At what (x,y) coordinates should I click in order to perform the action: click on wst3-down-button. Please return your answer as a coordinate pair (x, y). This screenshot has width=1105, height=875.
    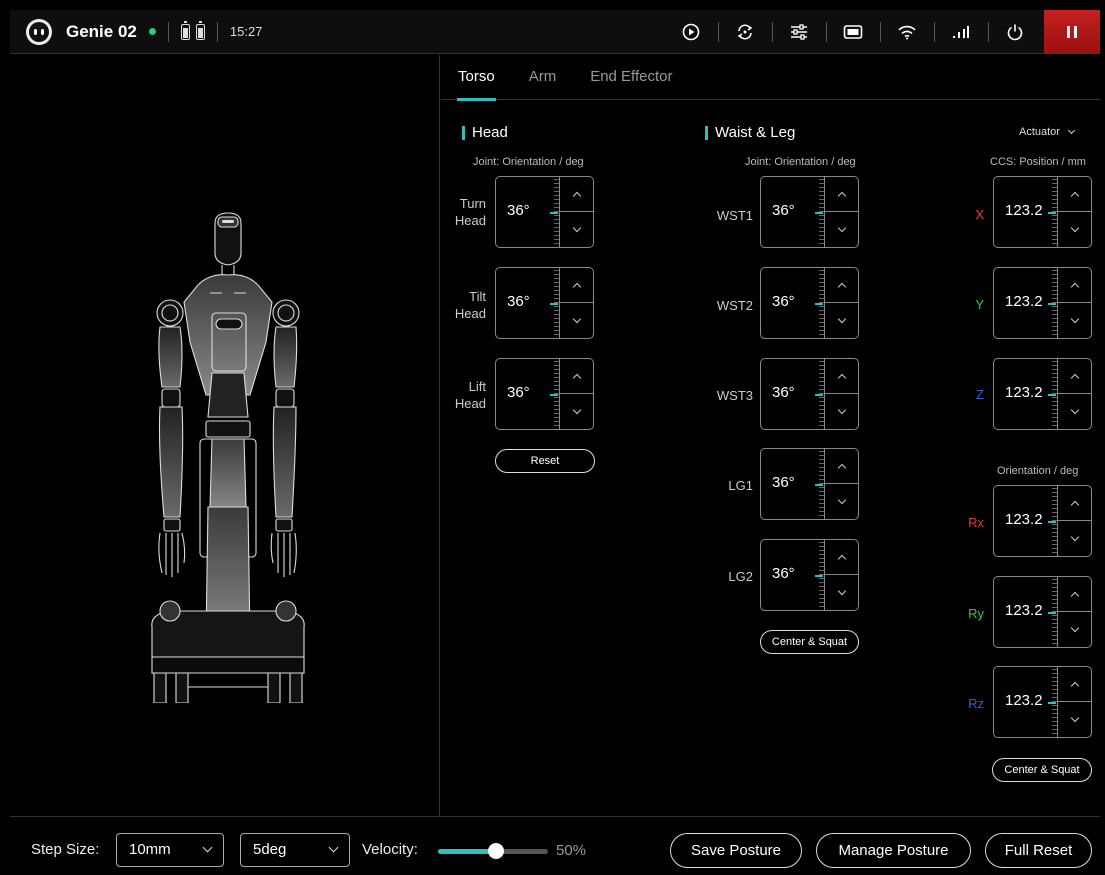
    Looking at the image, I should click on (841, 411).